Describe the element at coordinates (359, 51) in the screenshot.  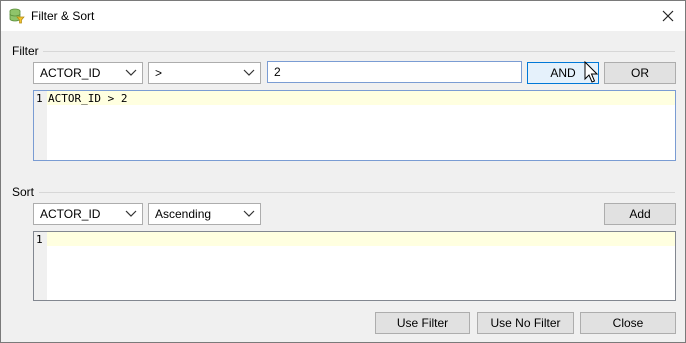
I see `filter-section-divider` at that location.